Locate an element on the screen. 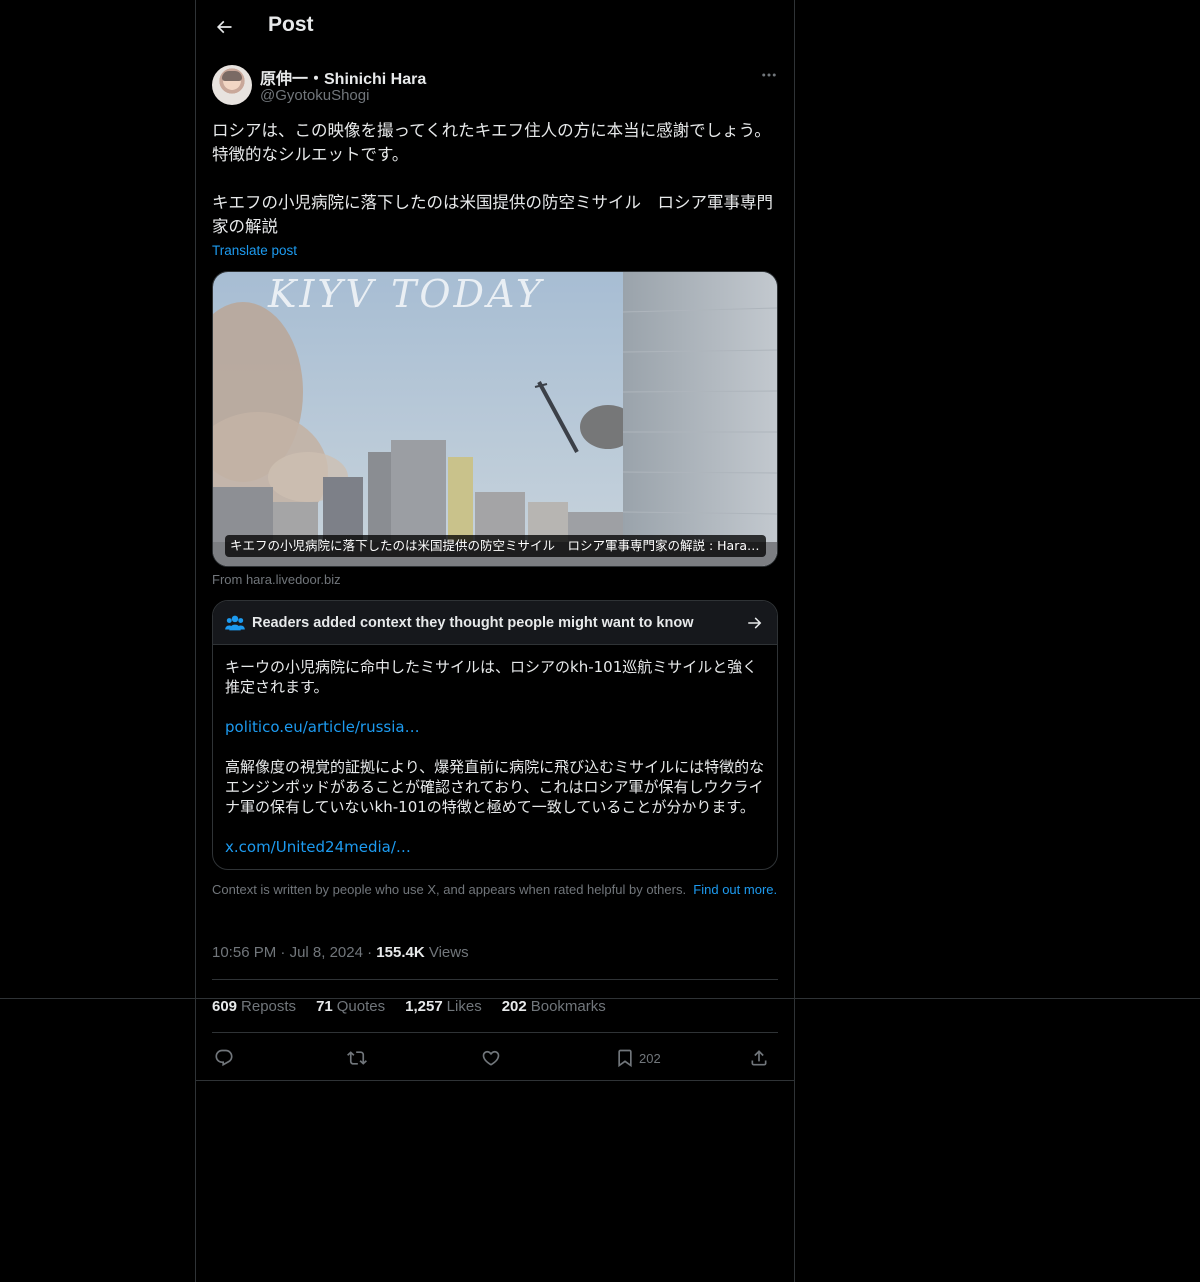  more-horizontal-icon is located at coordinates (769, 75).